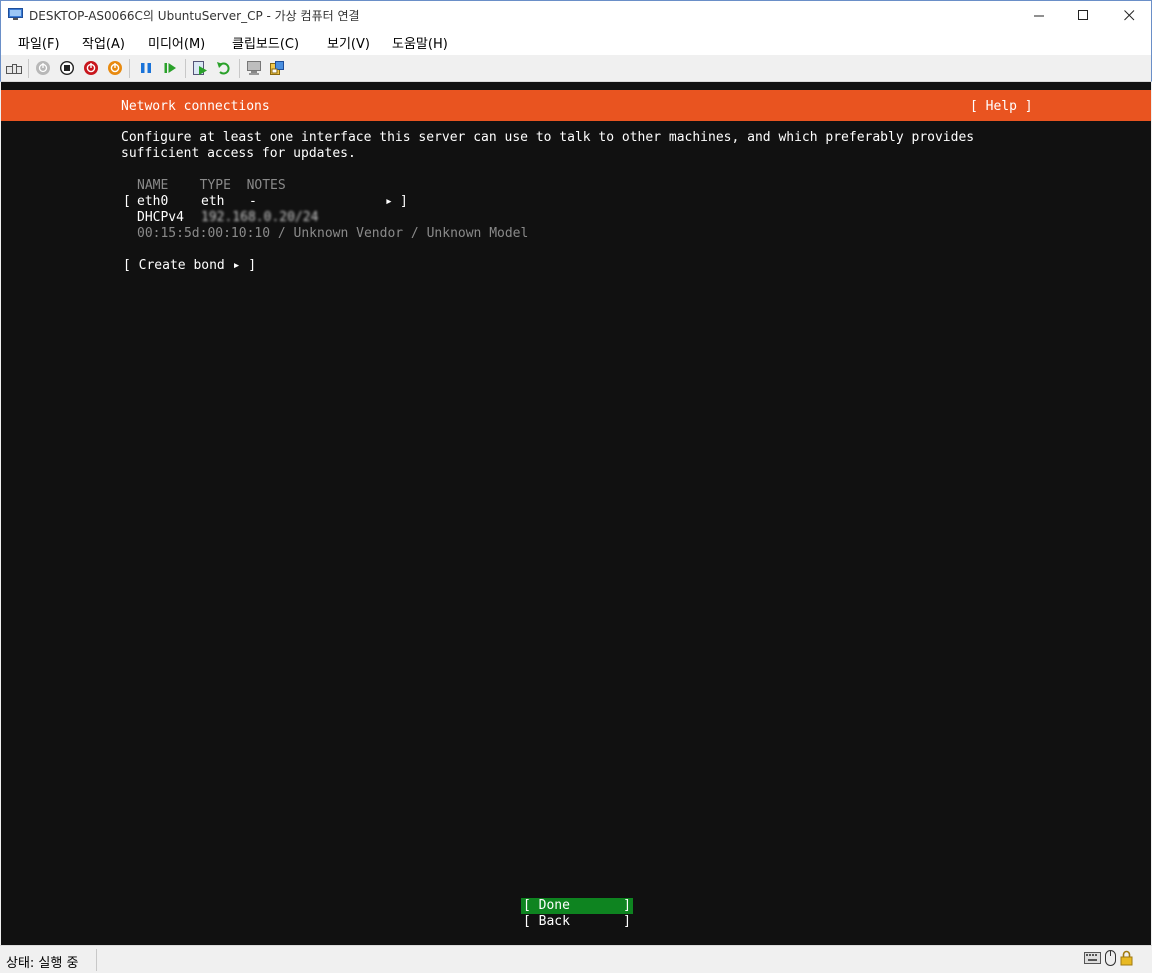 The width and height of the screenshot is (1152, 973). I want to click on menu-action: 작업(A), so click(103, 42).